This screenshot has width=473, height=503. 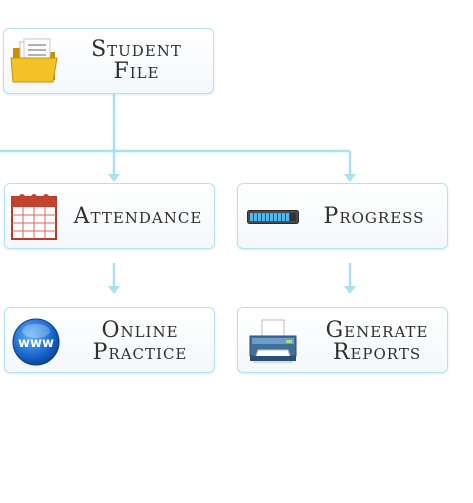 I want to click on arrowhead-reports, so click(x=350, y=290).